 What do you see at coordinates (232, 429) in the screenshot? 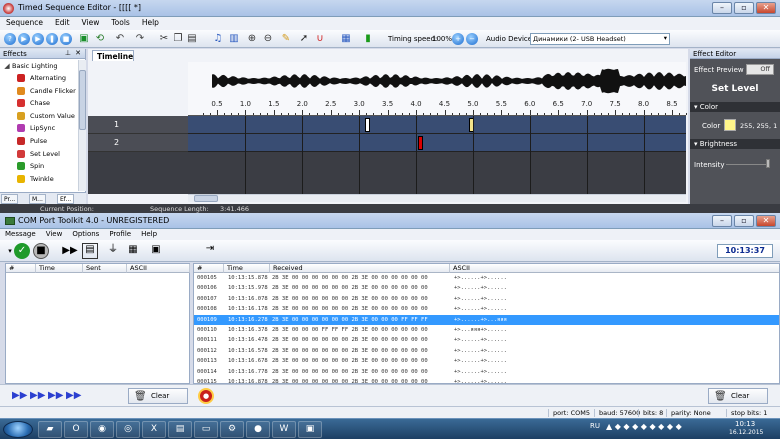
I see `tool-icon: ⚙` at bounding box center [232, 429].